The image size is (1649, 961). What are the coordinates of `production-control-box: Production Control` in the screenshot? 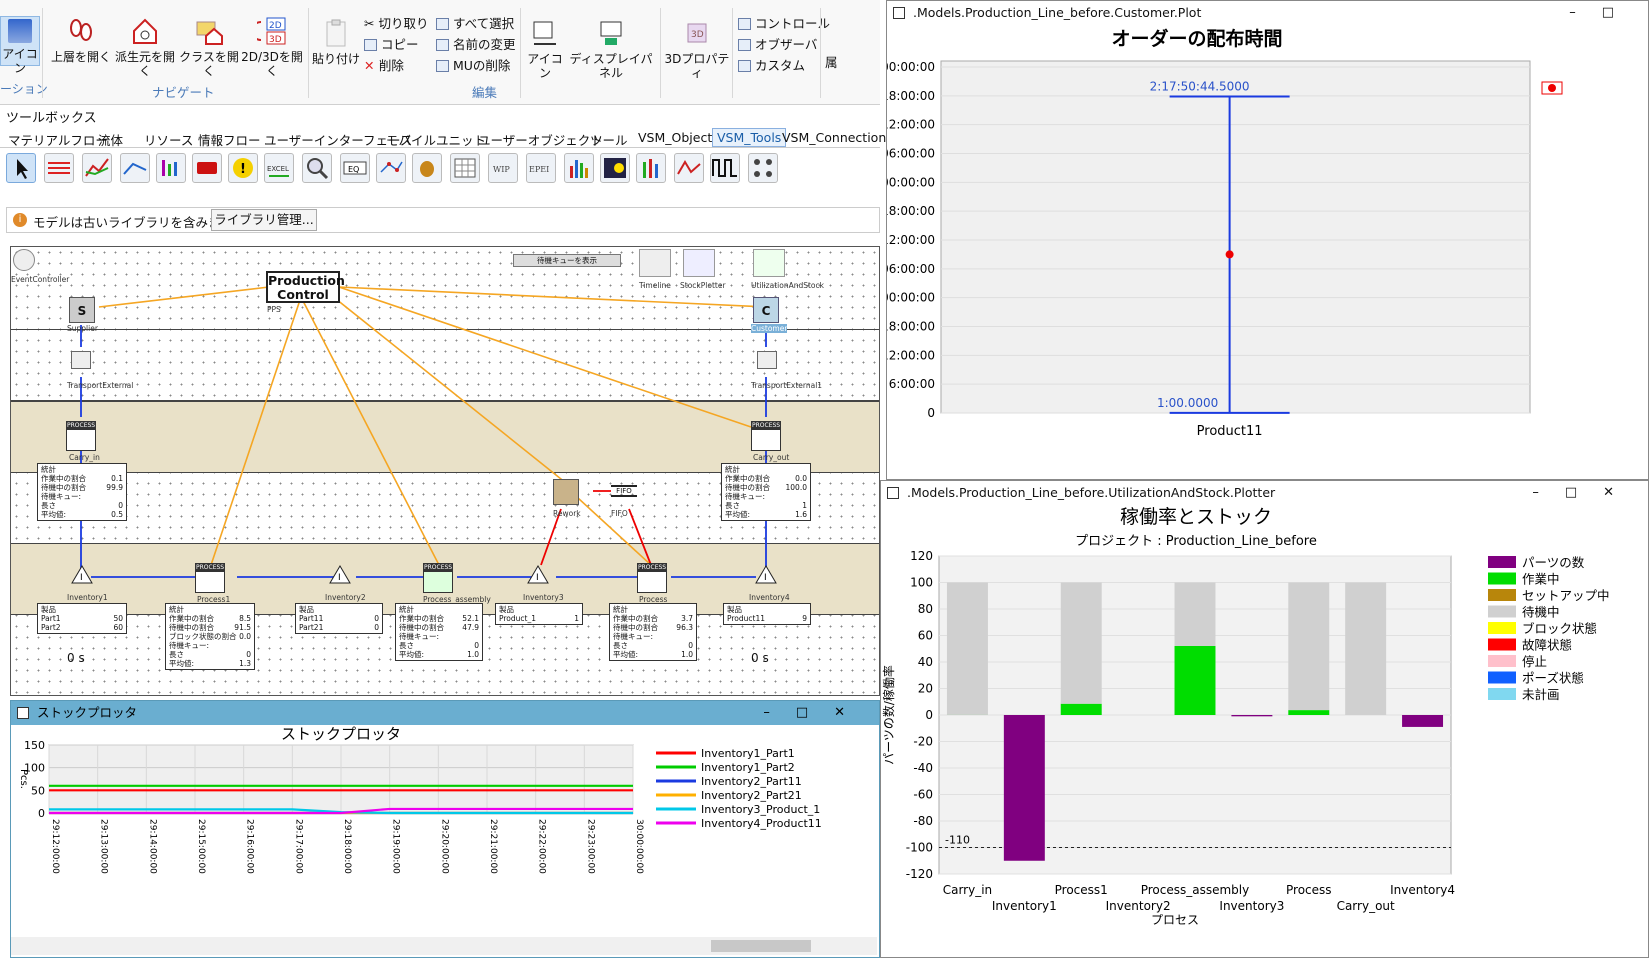 It's located at (305, 287).